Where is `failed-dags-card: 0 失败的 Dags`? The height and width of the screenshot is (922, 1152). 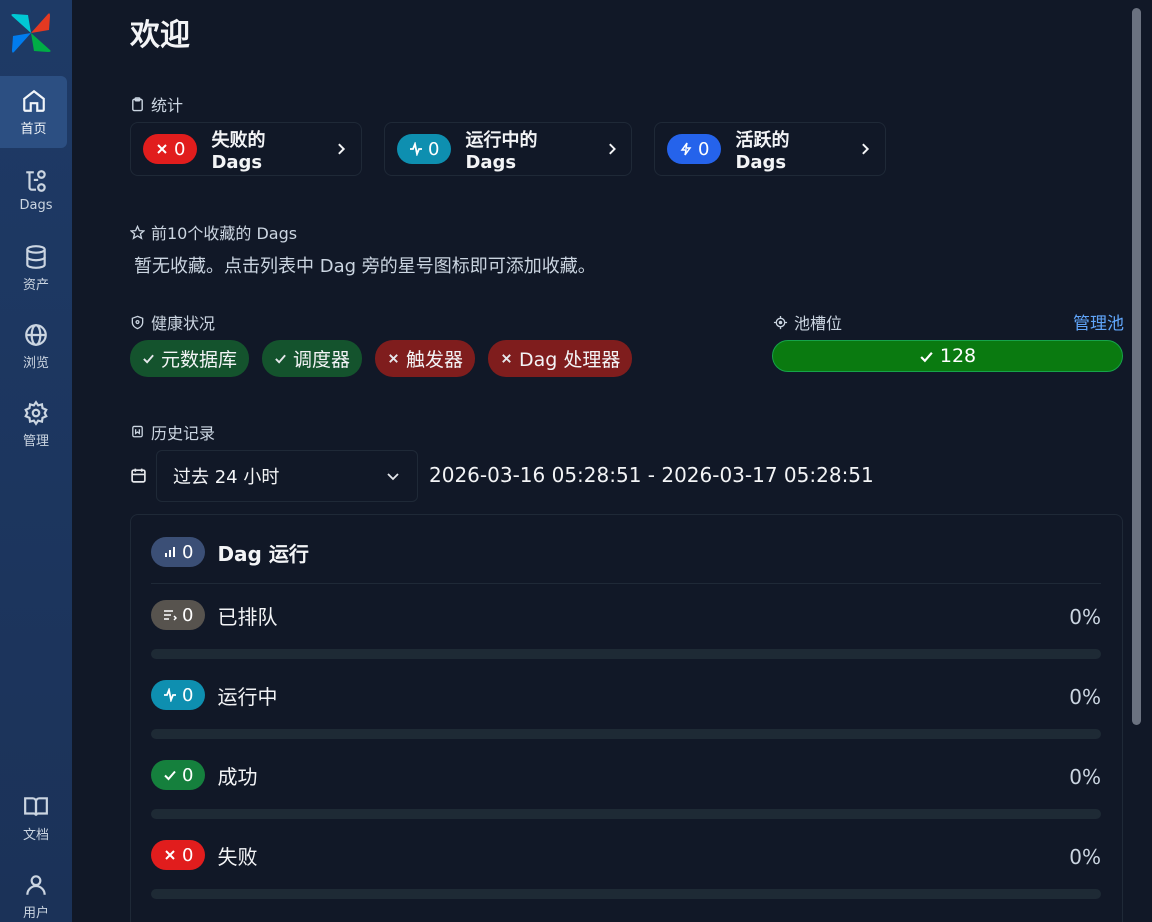
failed-dags-card: 0 失败的 Dags is located at coordinates (246, 149).